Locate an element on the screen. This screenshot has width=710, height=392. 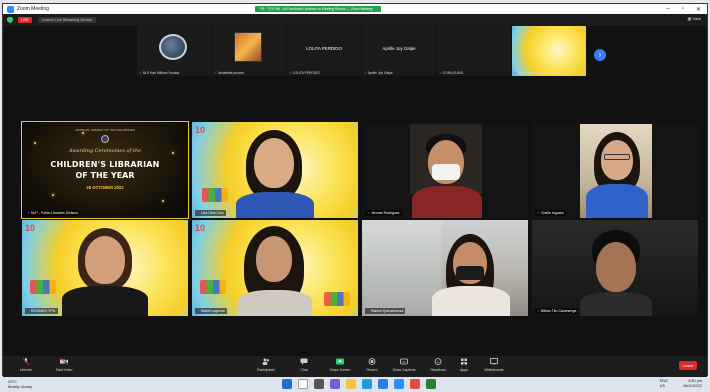
strip-tile: Aprille Joy Galpe ✕Aprille Joy Galpe is located at coordinates (399, 51).